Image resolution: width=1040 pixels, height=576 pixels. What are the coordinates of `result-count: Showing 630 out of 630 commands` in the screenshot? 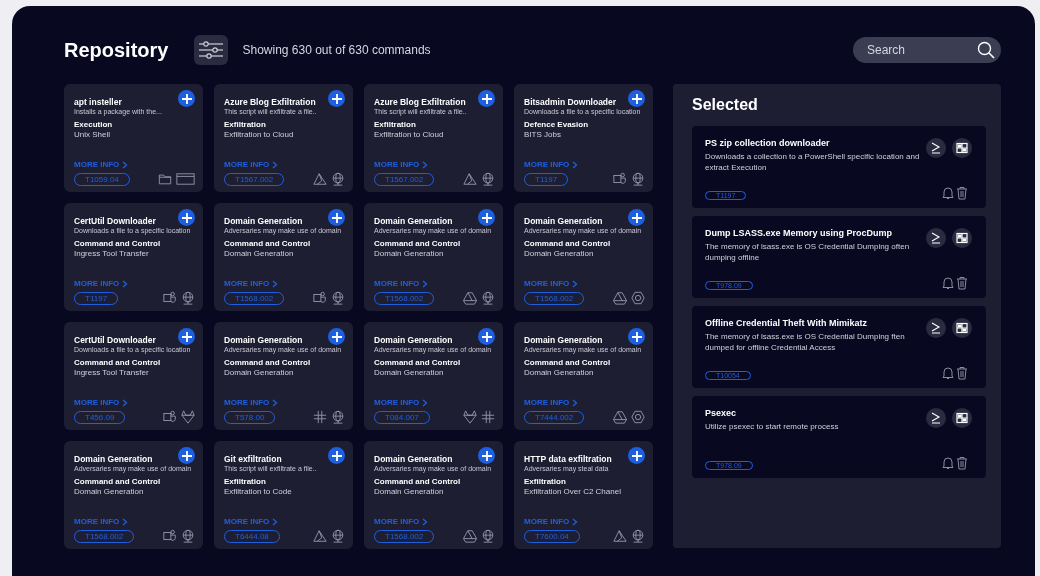 It's located at (336, 50).